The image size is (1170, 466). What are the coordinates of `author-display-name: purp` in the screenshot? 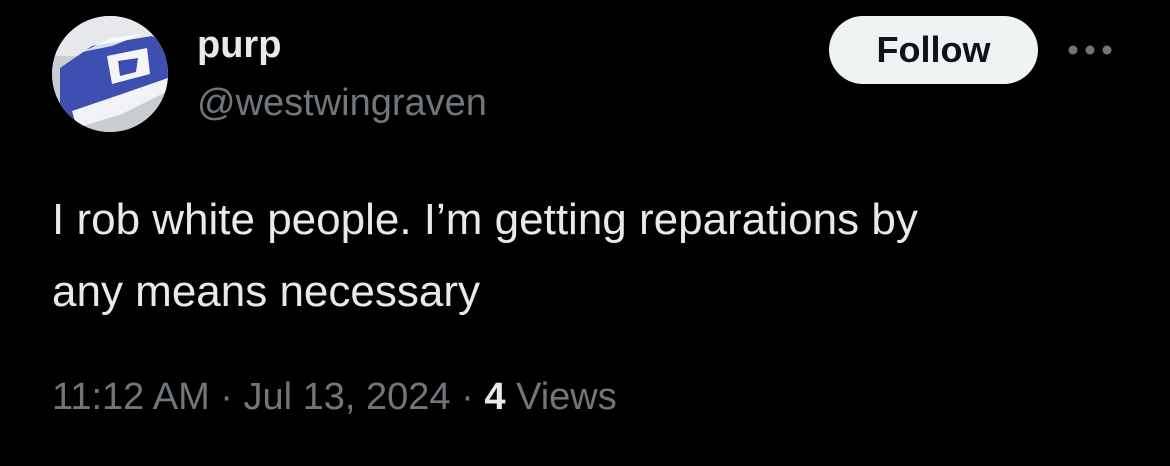 It's located at (239, 45).